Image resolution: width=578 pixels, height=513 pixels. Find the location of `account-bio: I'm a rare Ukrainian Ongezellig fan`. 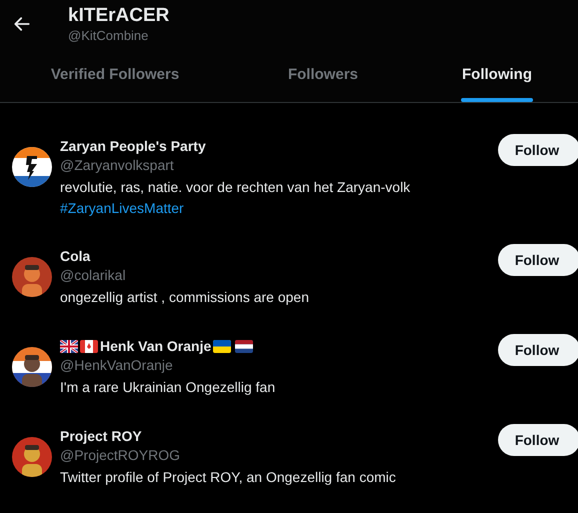

account-bio: I'm a rare Ukrainian Ongezellig fan is located at coordinates (168, 387).